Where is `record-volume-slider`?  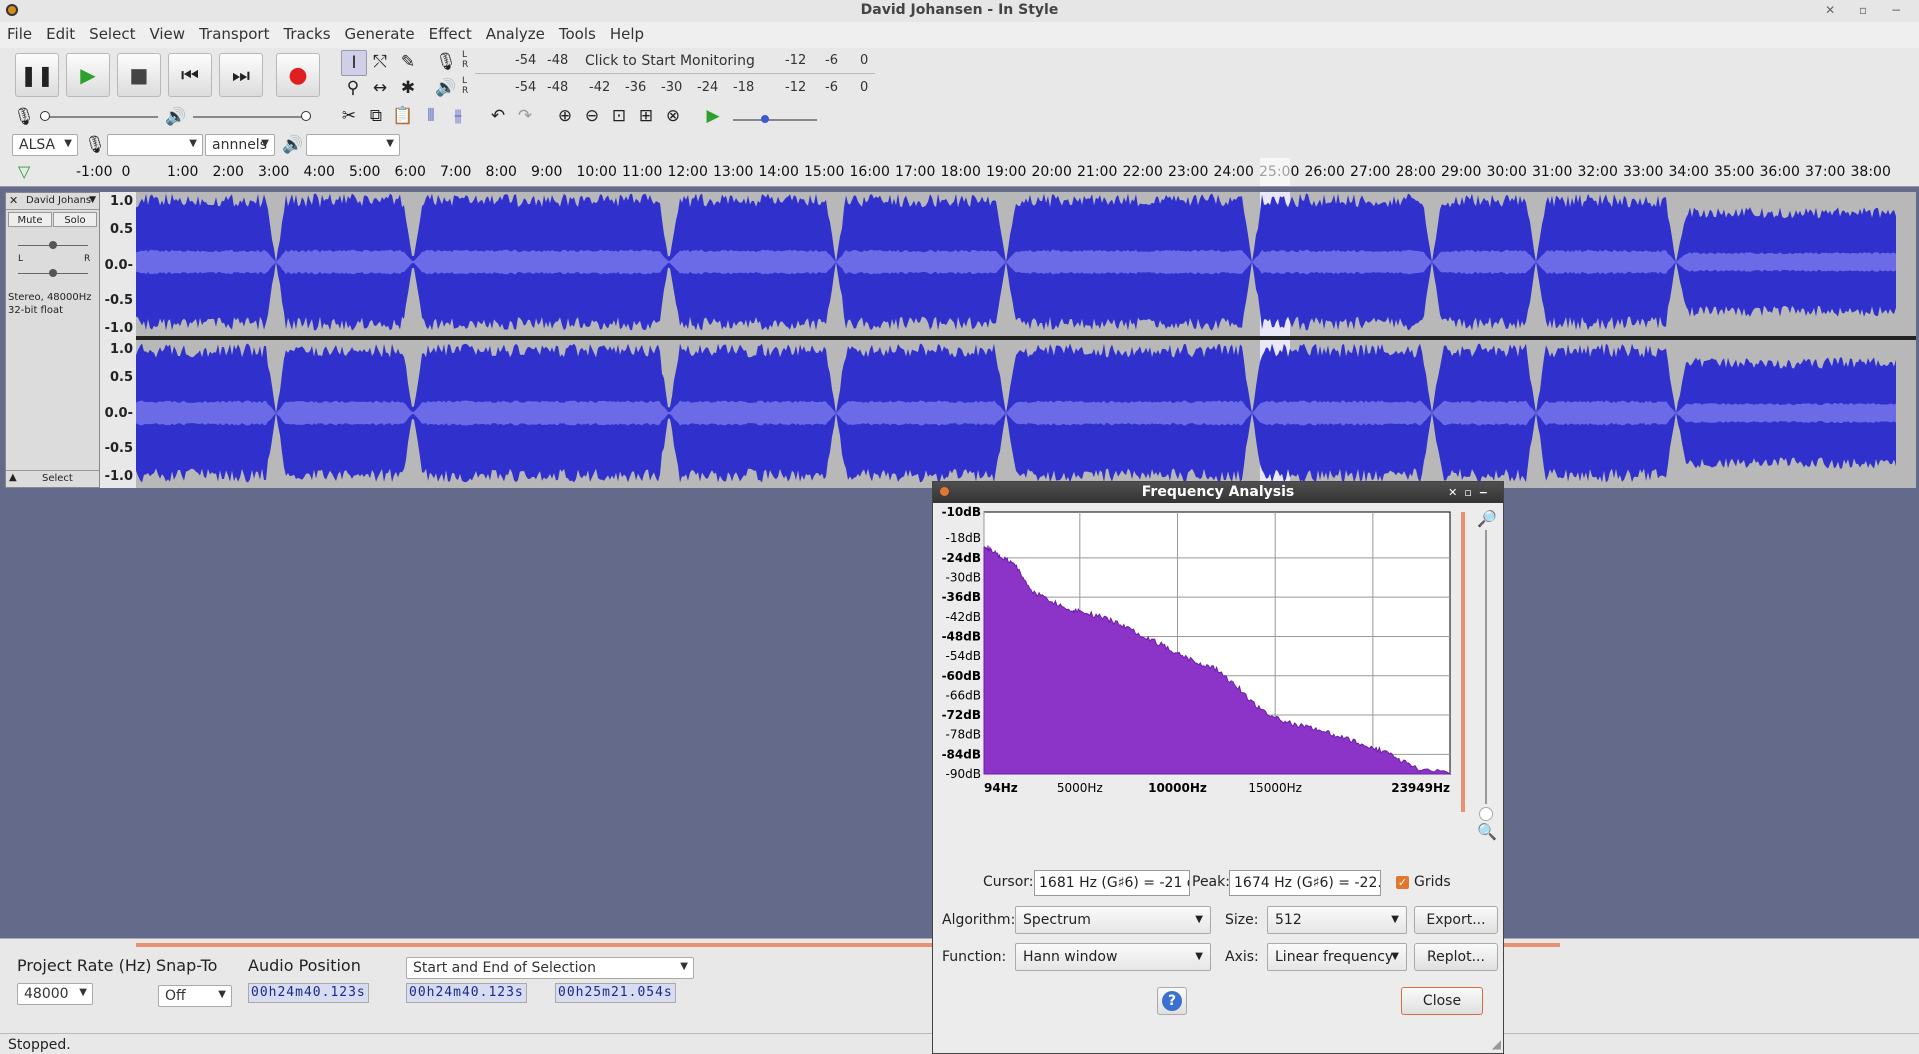 record-volume-slider is located at coordinates (99, 116).